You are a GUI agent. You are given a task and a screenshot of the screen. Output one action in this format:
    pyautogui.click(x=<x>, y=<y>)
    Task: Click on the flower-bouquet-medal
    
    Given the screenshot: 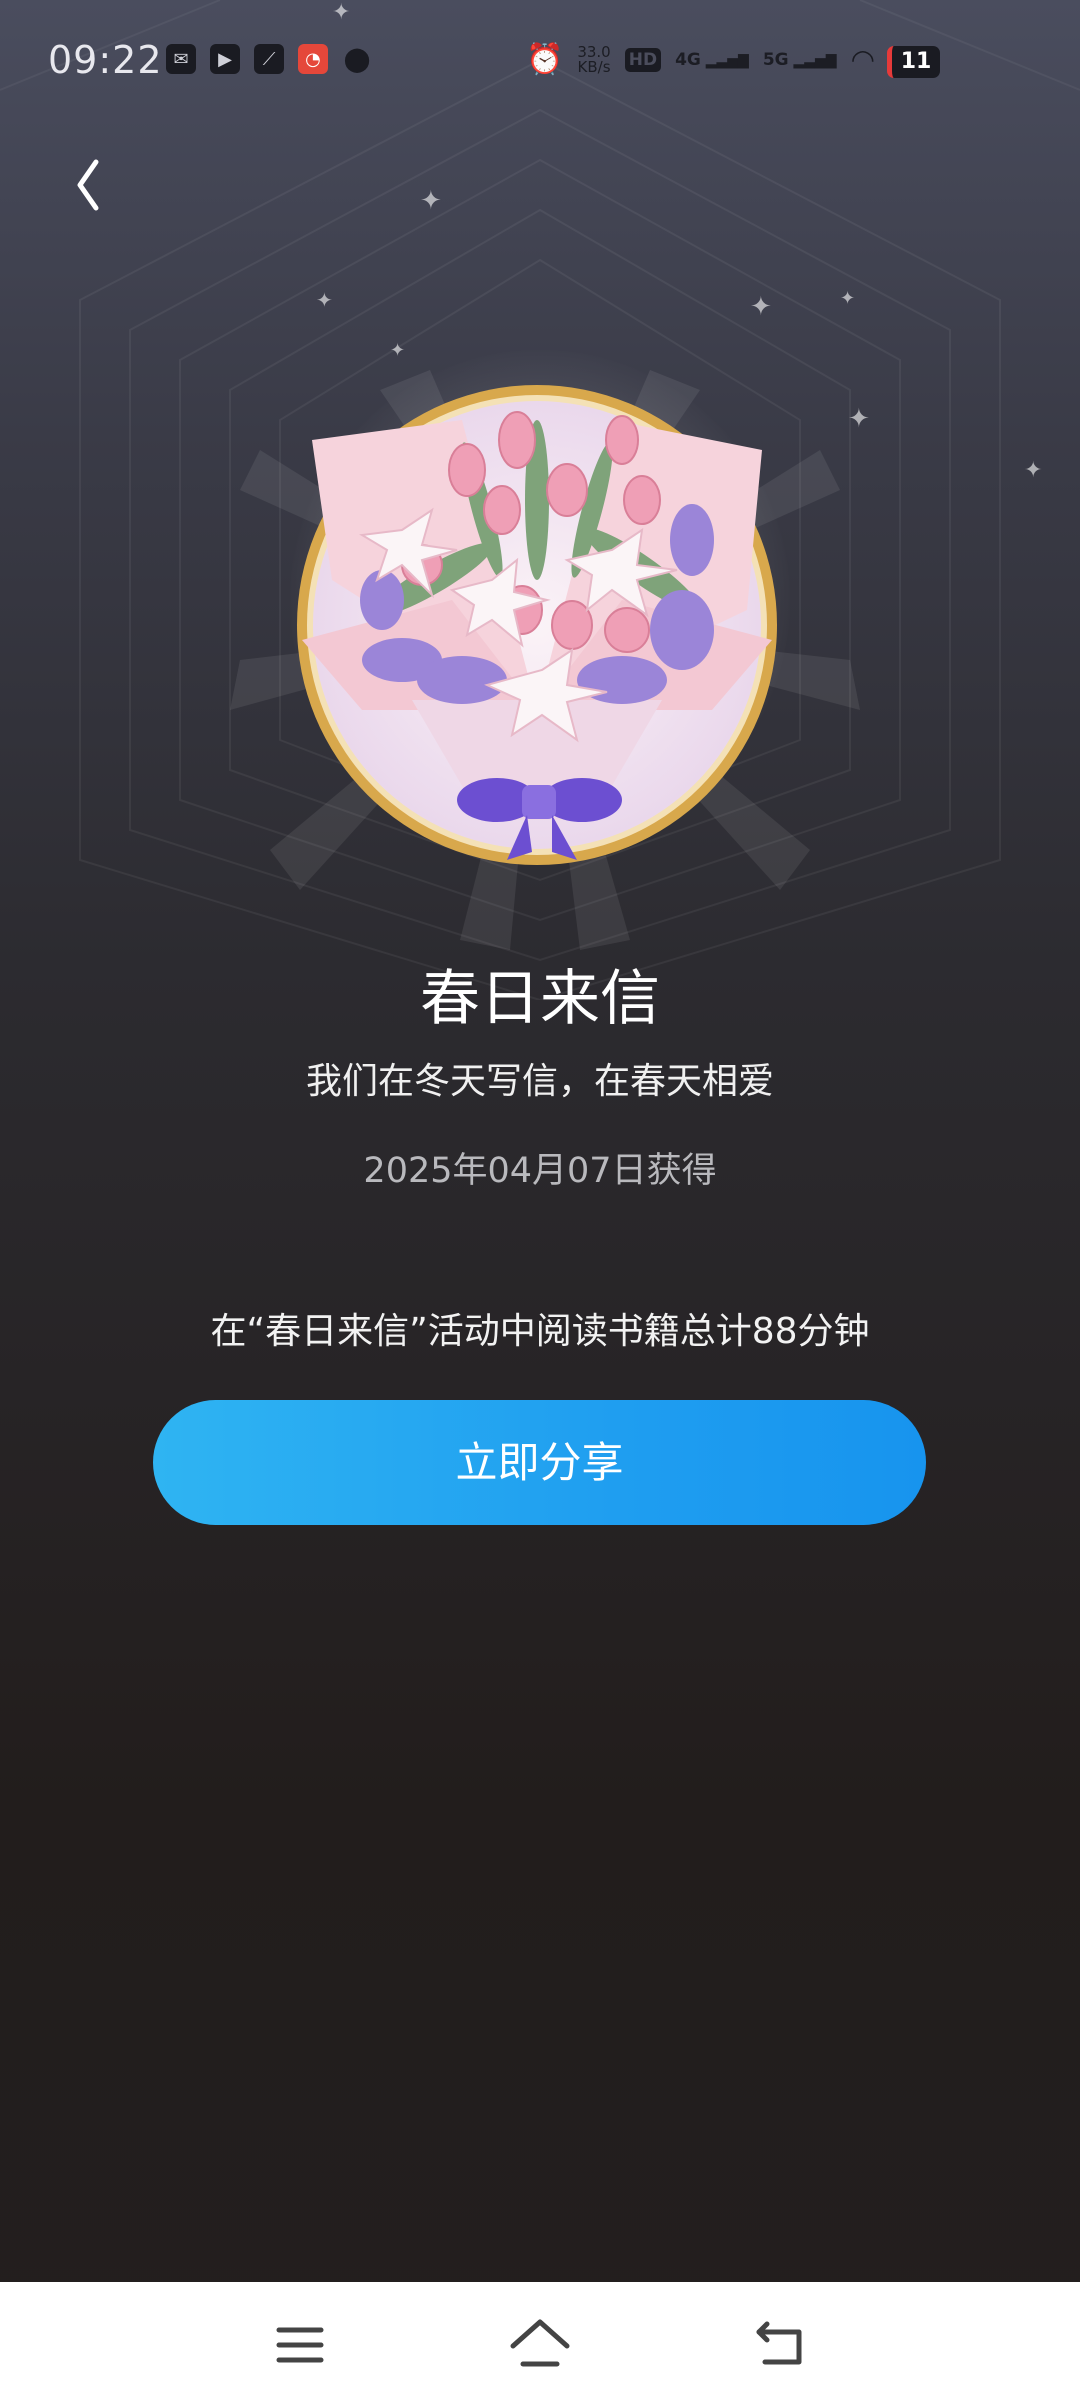 What is the action you would take?
    pyautogui.click(x=537, y=625)
    